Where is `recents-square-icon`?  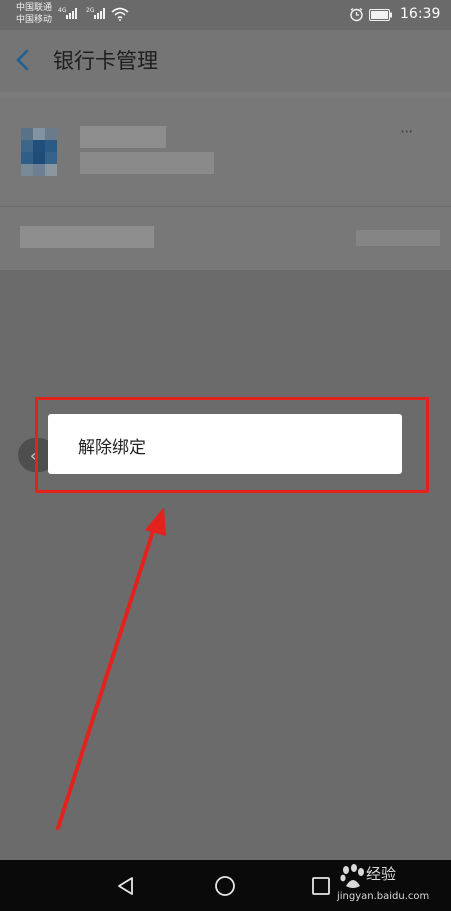 recents-square-icon is located at coordinates (321, 886).